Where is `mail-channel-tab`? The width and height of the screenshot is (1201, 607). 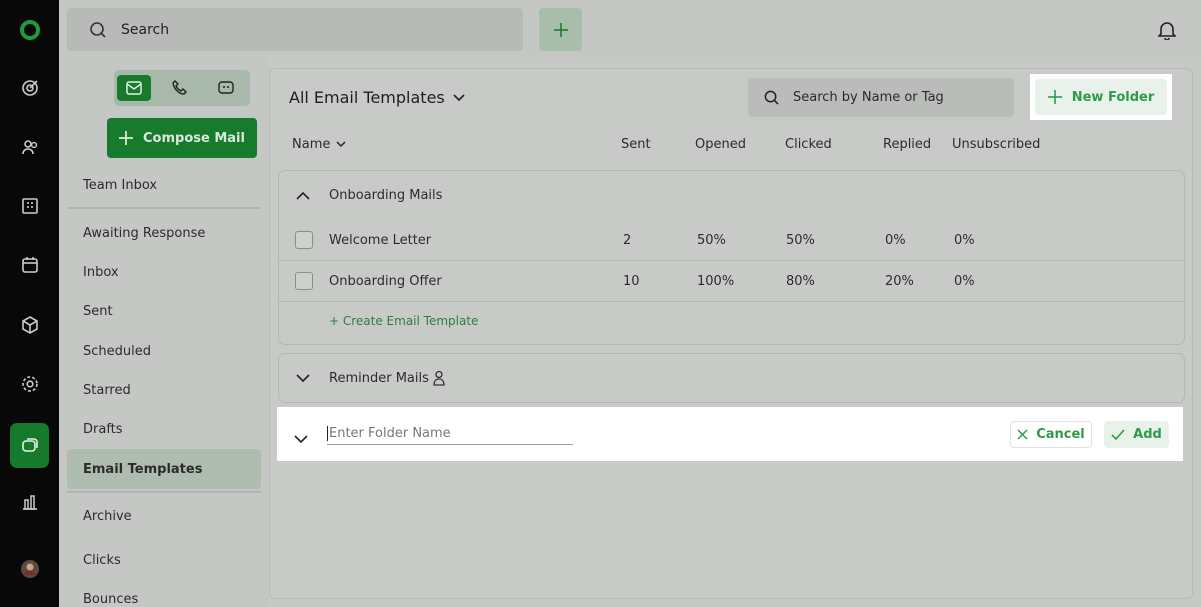
mail-channel-tab is located at coordinates (134, 88).